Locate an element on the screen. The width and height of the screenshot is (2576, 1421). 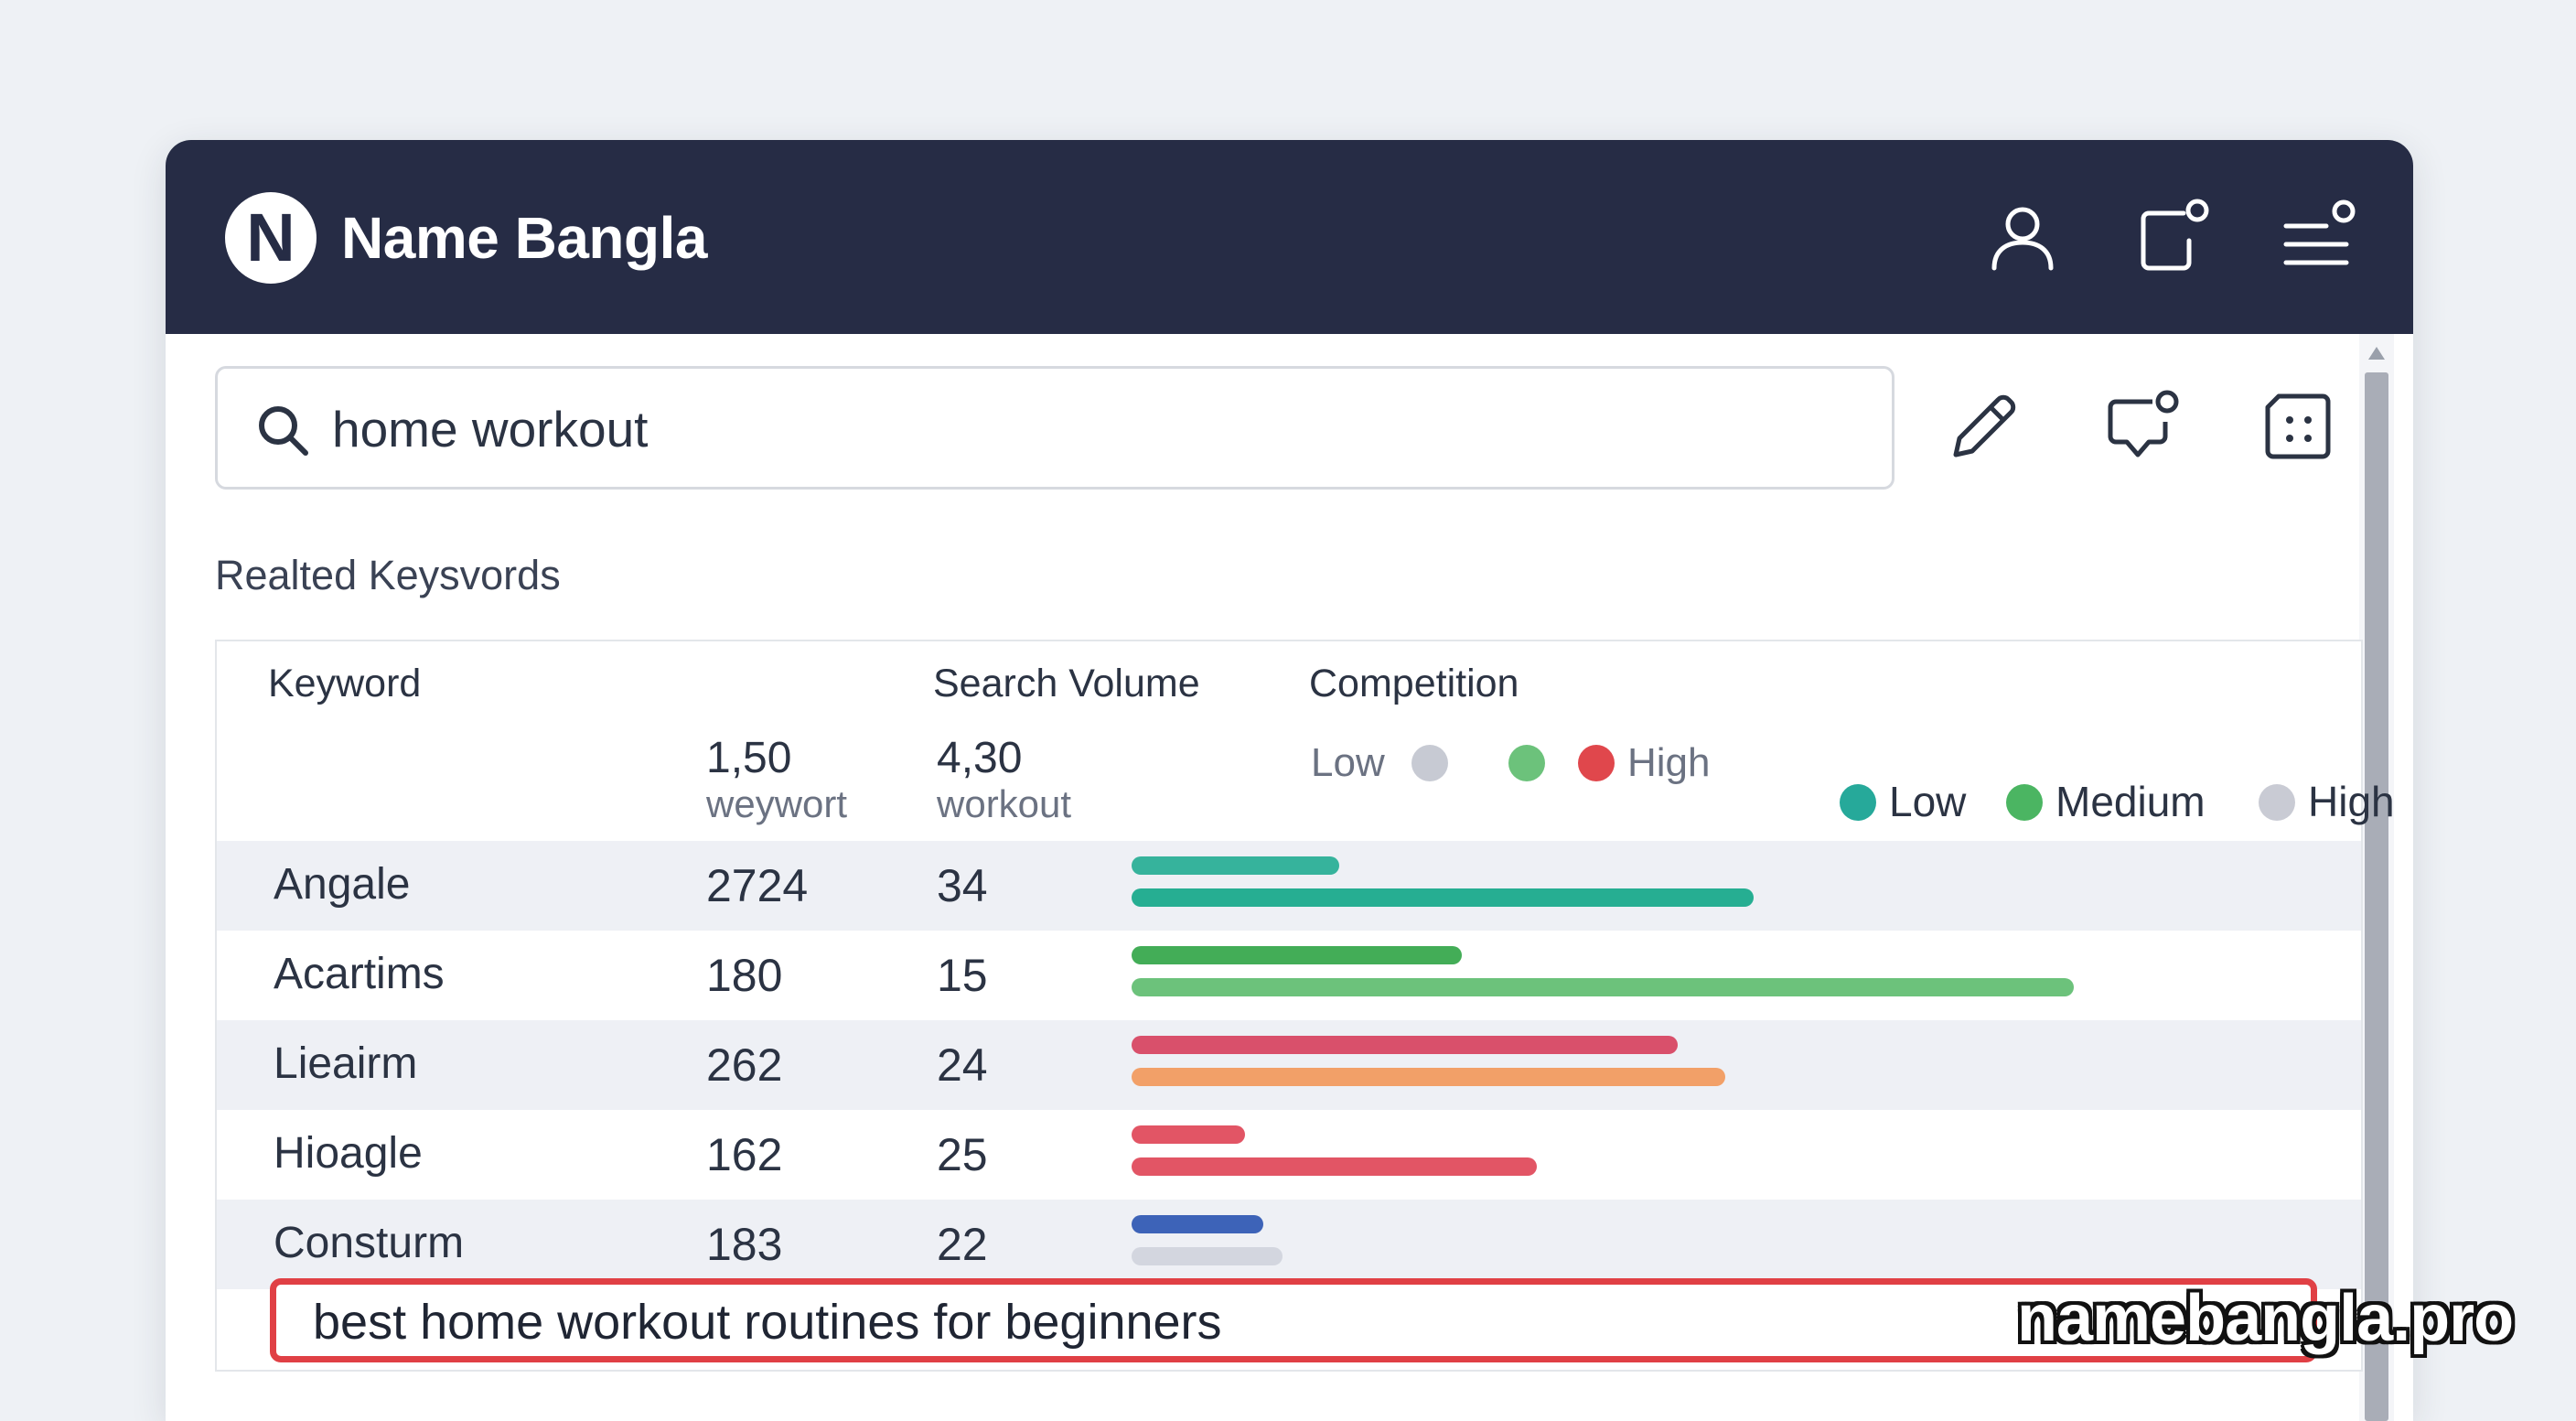
row-value-2: 24 is located at coordinates (962, 1065).